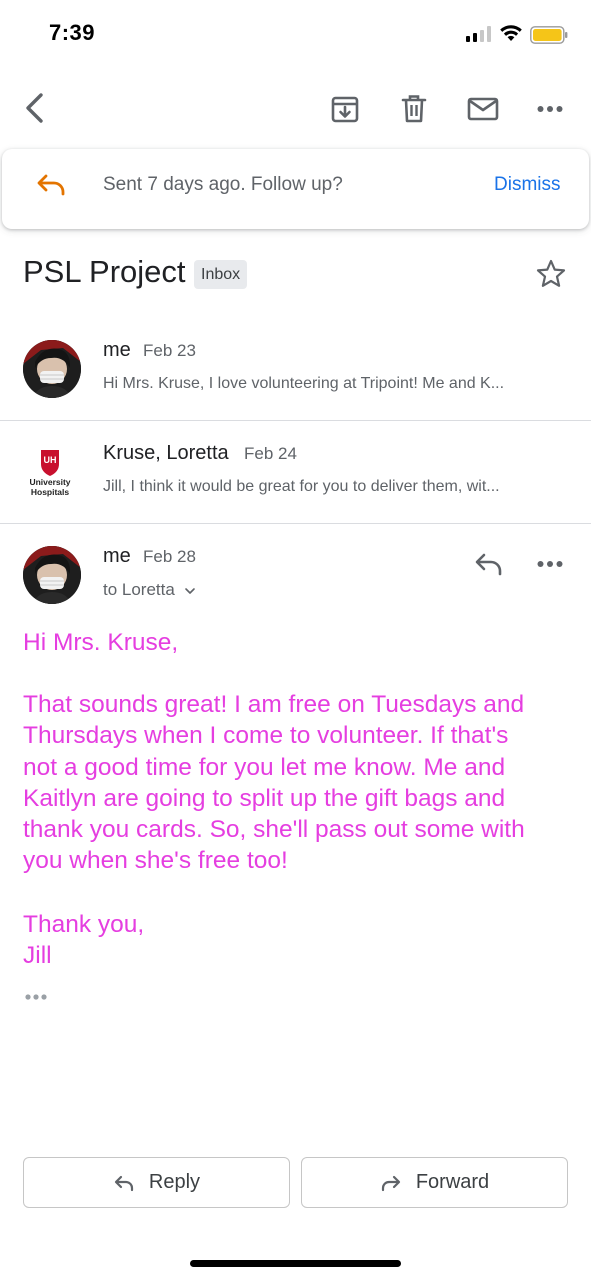  I want to click on message-closing: Thank you,, so click(84, 924).